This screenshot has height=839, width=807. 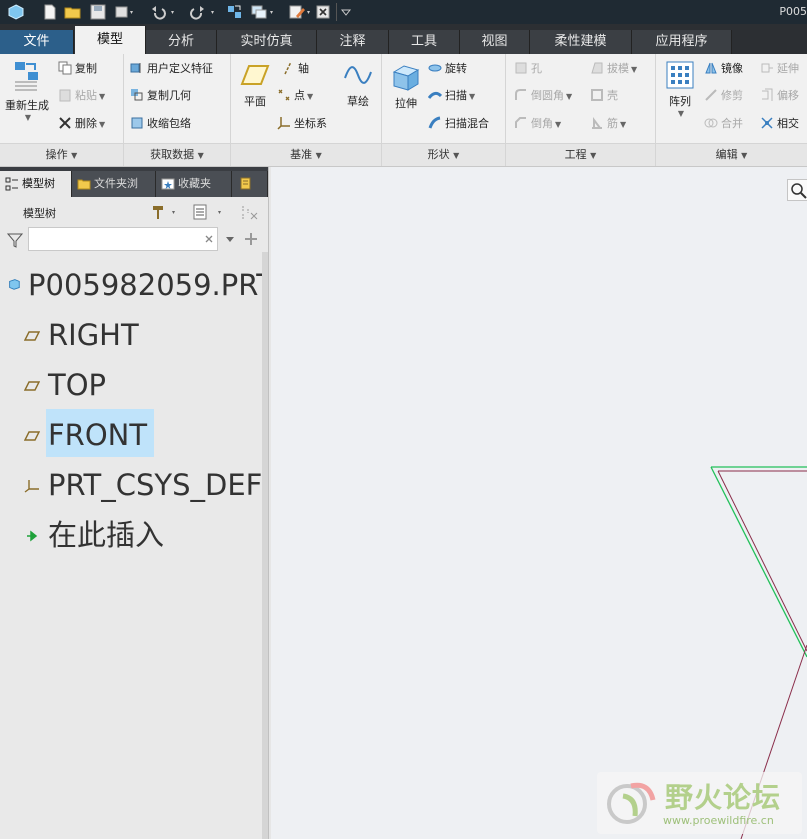 I want to click on tab-analysis: 分析, so click(x=181, y=42).